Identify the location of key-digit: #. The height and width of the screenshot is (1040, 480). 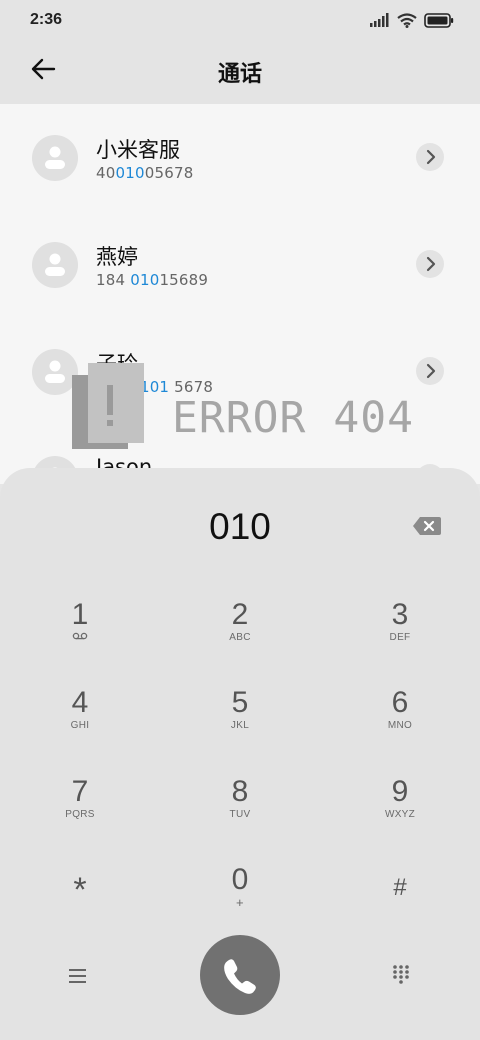
(400, 887).